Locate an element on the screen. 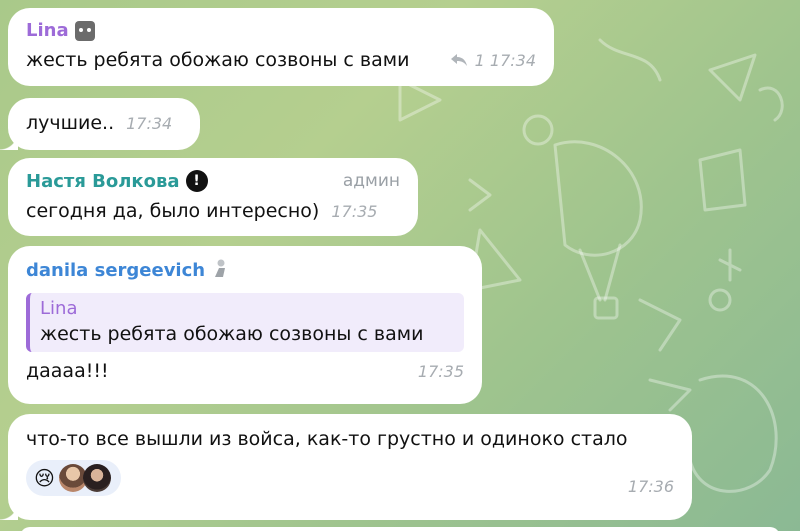 This screenshot has width=800, height=531. exclamation-icon: ! is located at coordinates (196, 181).